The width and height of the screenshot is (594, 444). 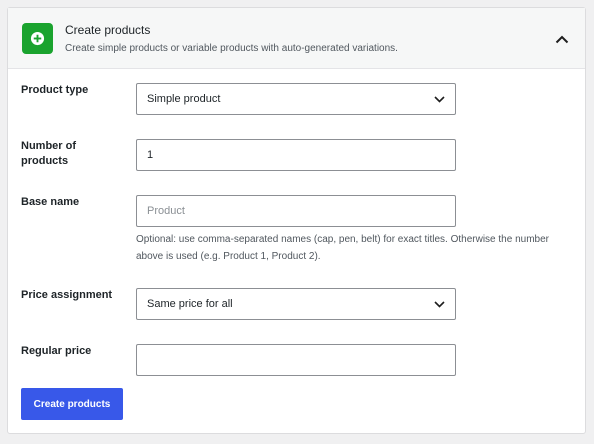 What do you see at coordinates (67, 295) in the screenshot?
I see `price-assignment-label: Price assignment` at bounding box center [67, 295].